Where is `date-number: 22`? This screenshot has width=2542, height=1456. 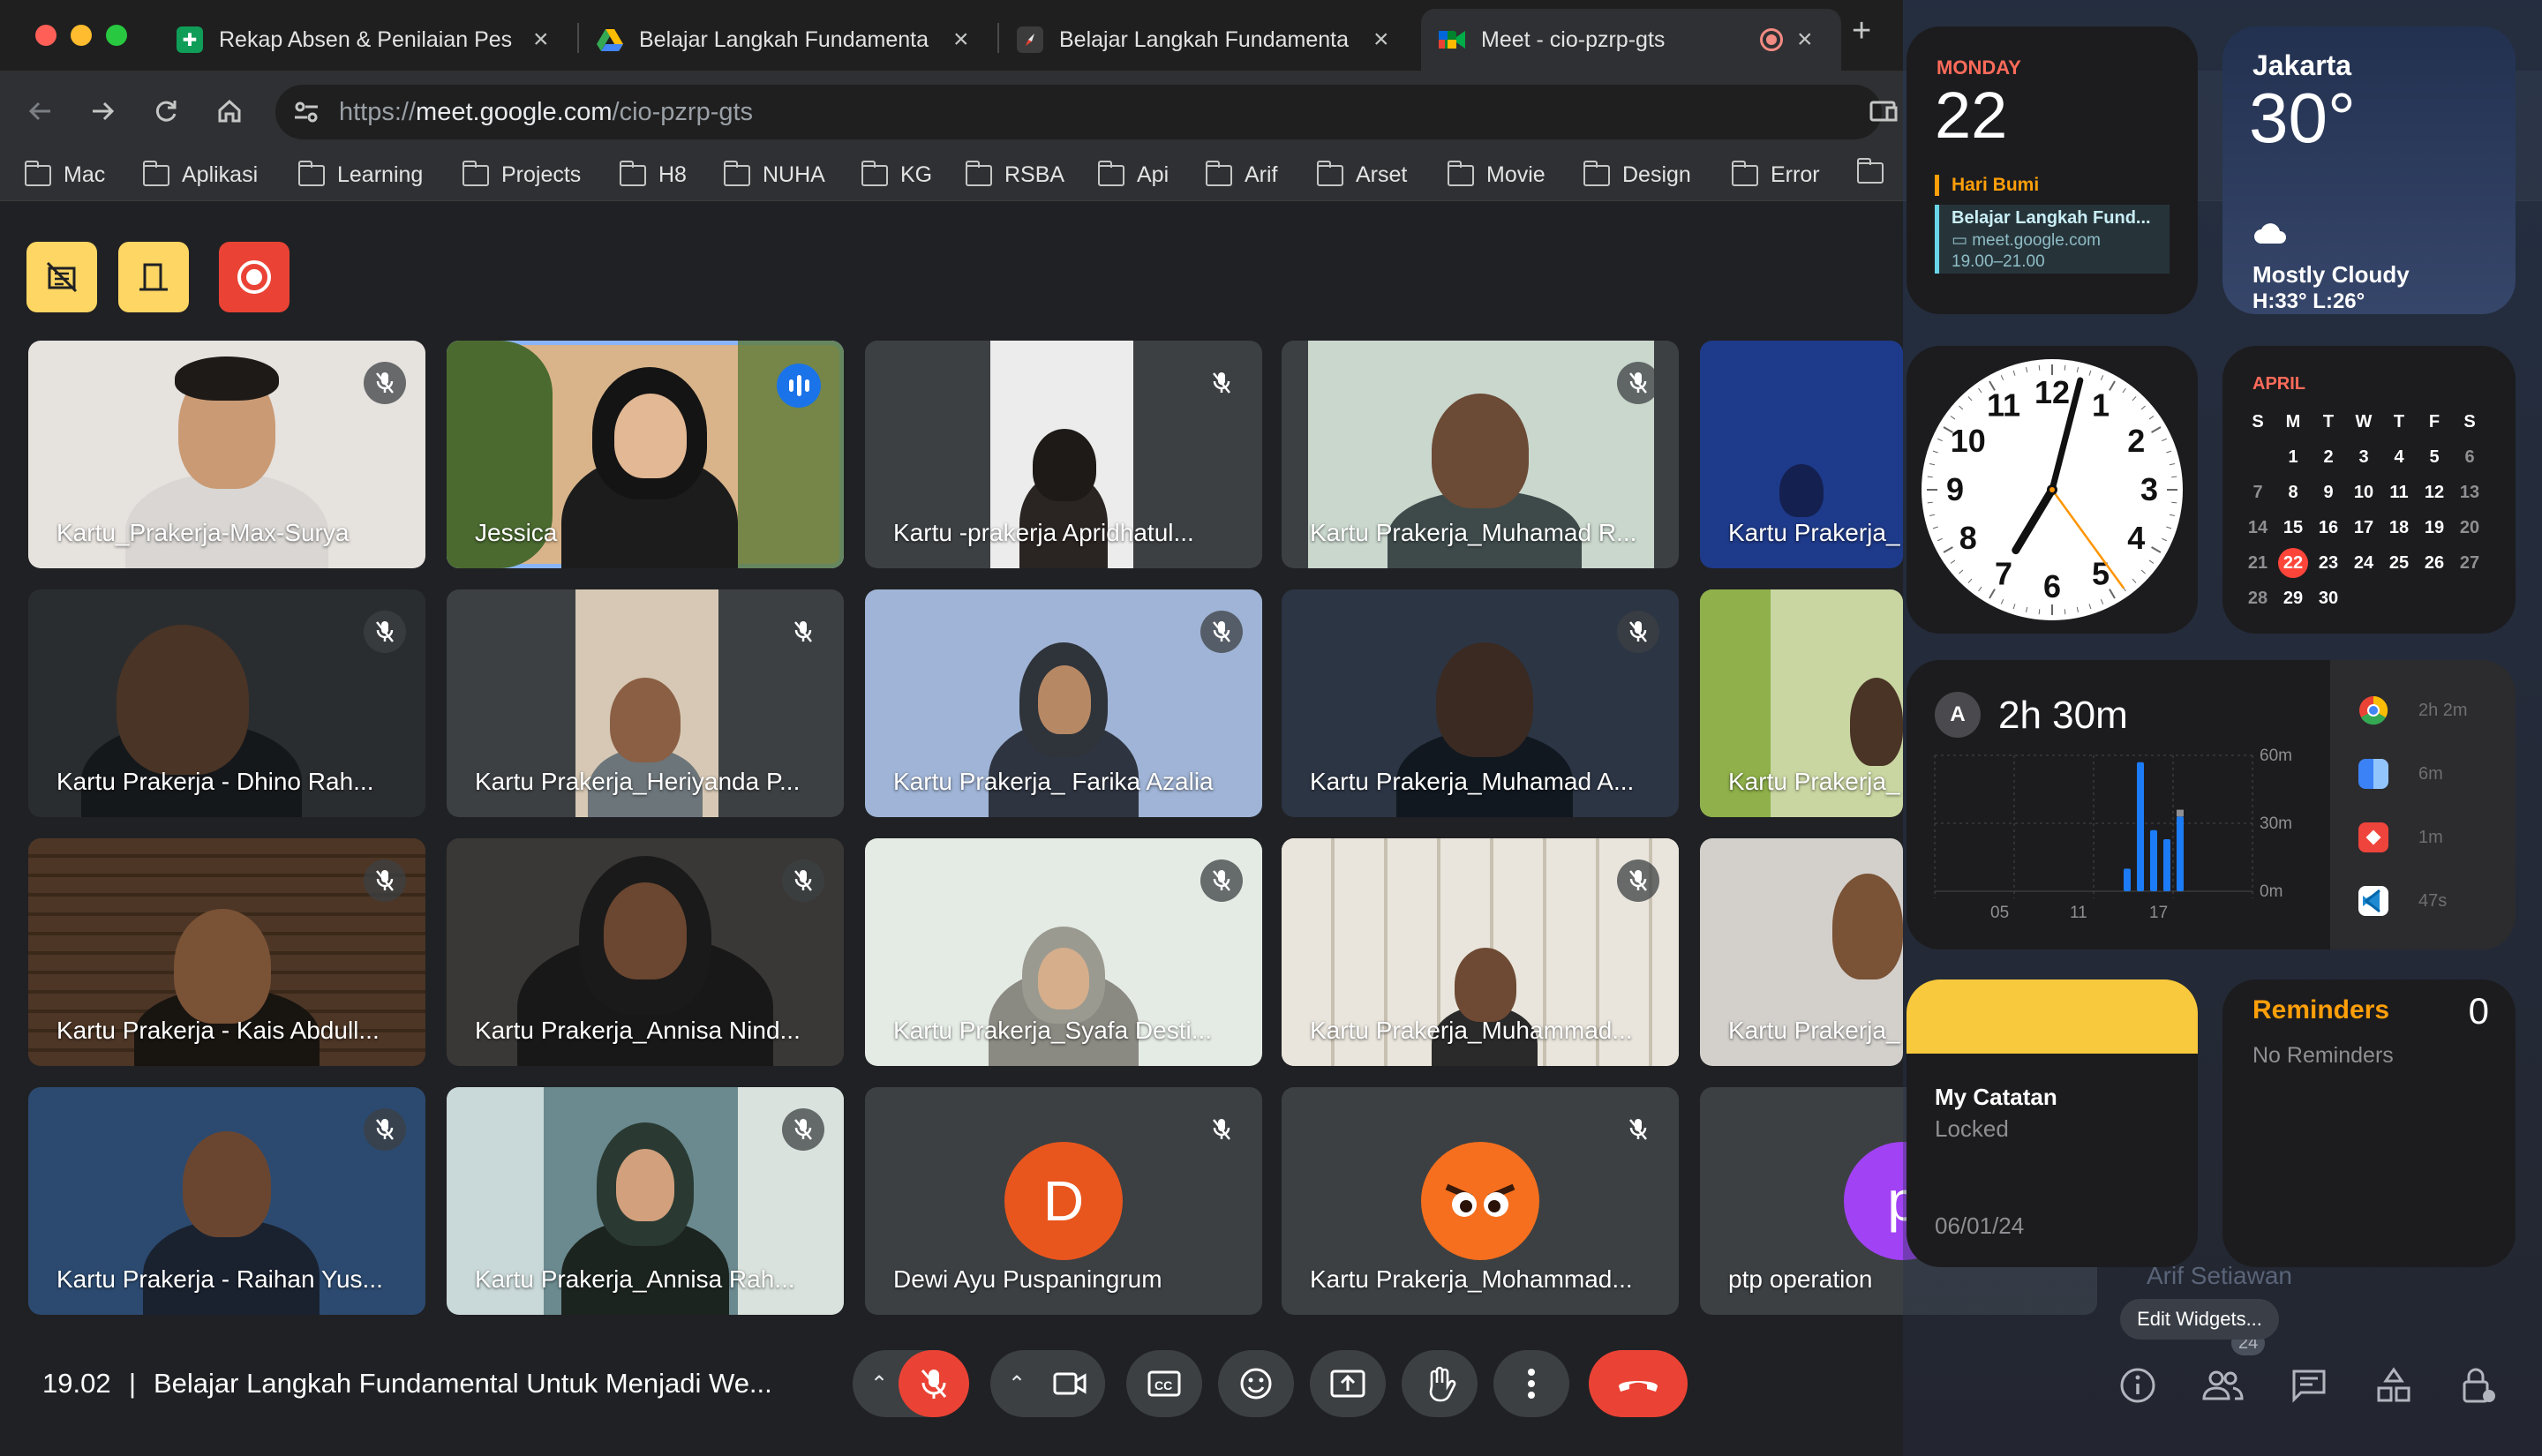 date-number: 22 is located at coordinates (1972, 115).